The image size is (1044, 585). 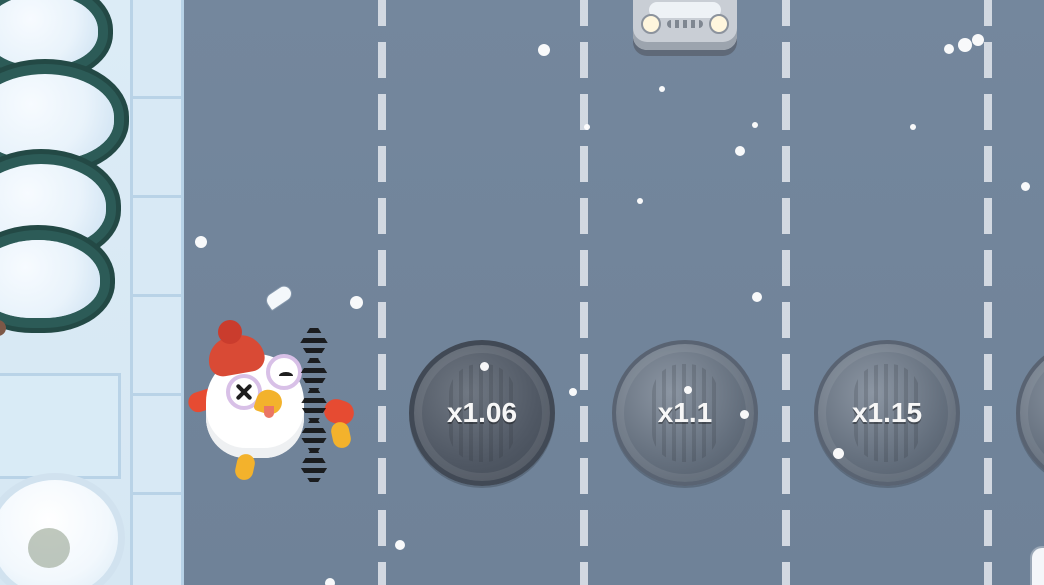 What do you see at coordinates (59, 532) in the screenshot?
I see `snow-bush` at bounding box center [59, 532].